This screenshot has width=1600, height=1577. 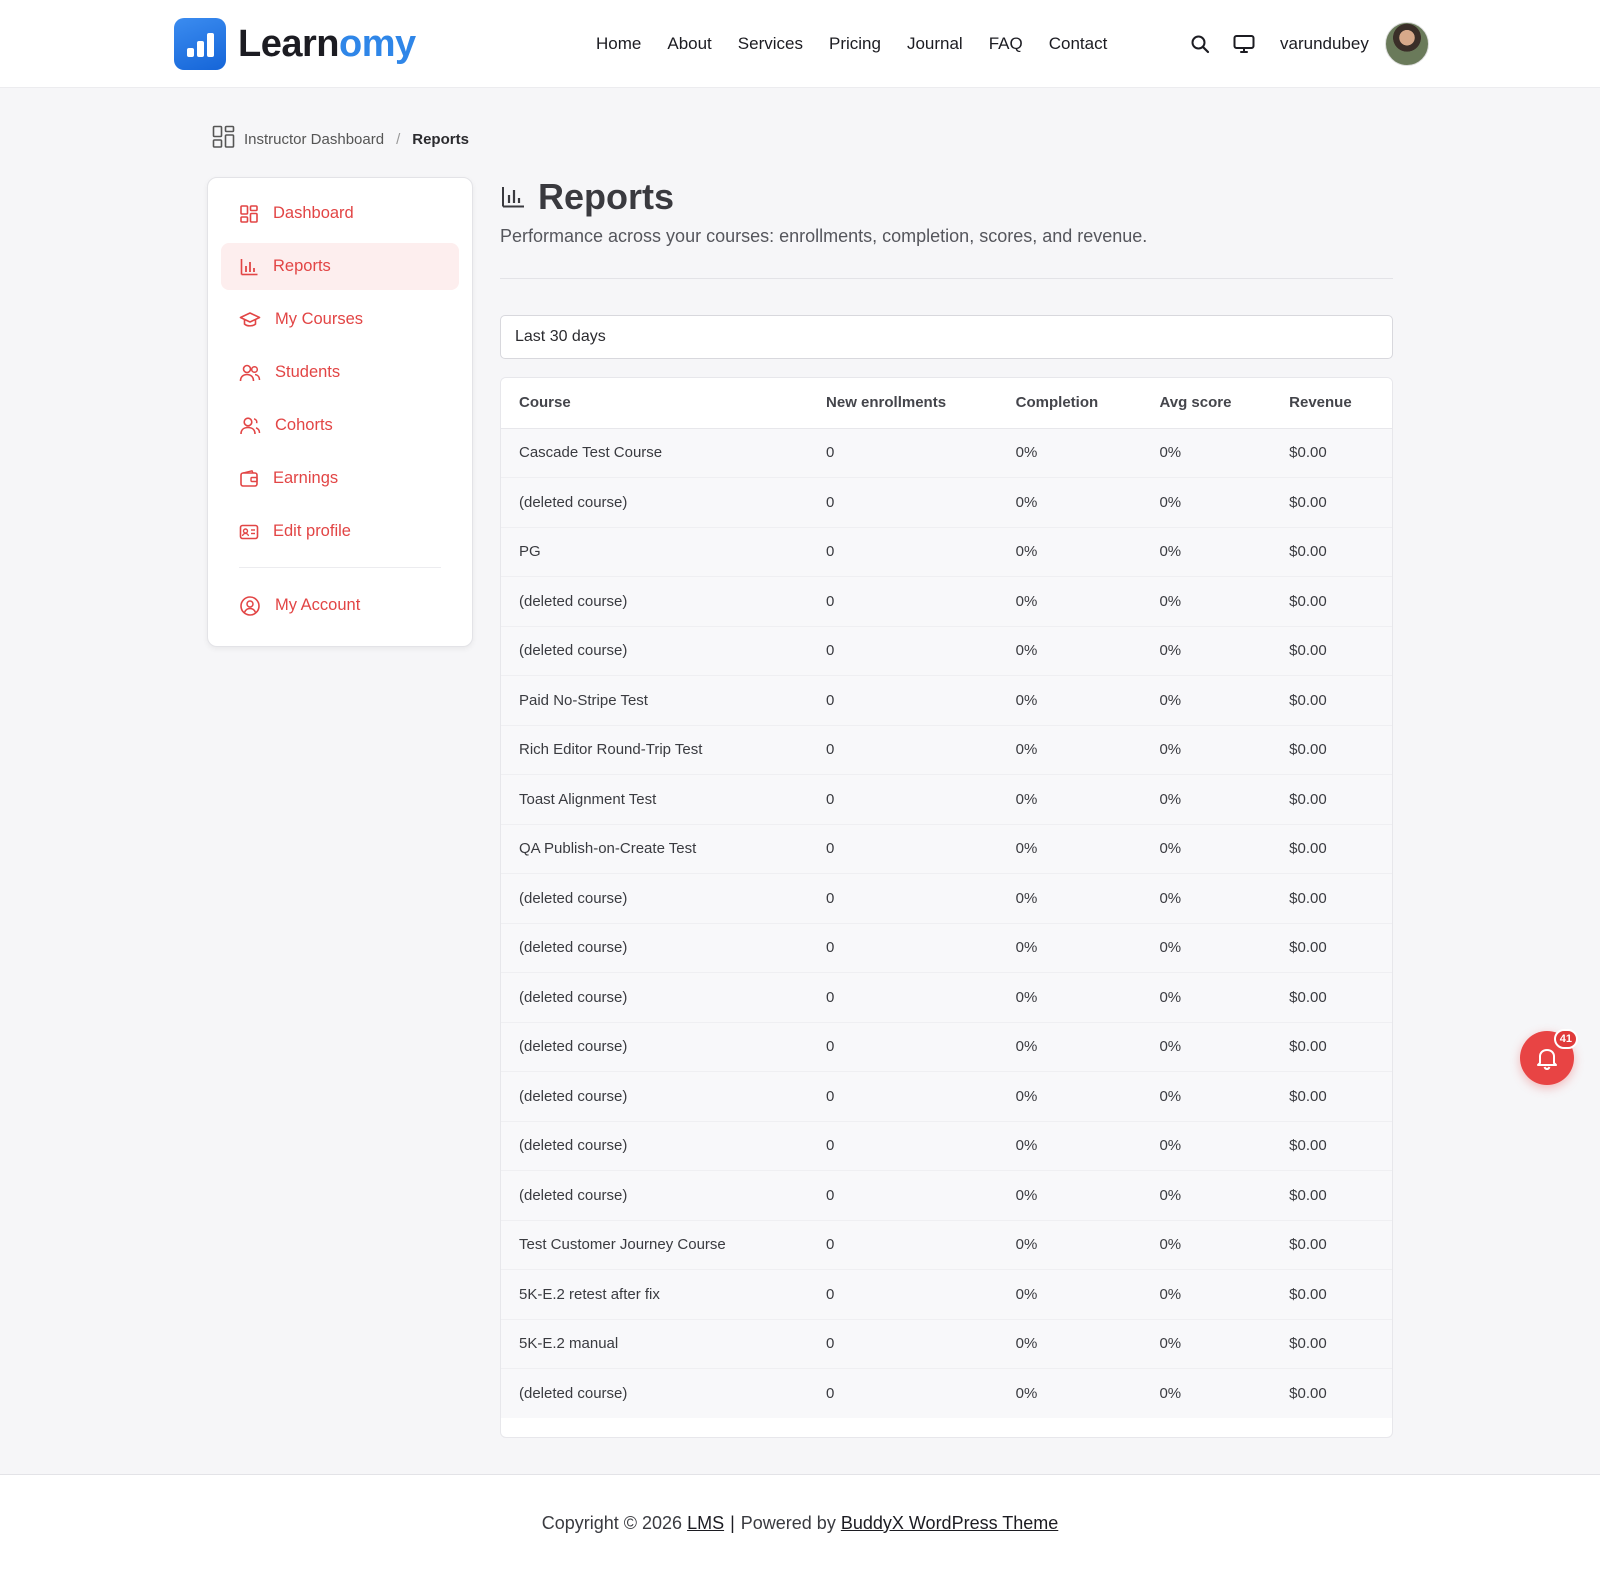 What do you see at coordinates (250, 605) in the screenshot?
I see `user-circle-icon` at bounding box center [250, 605].